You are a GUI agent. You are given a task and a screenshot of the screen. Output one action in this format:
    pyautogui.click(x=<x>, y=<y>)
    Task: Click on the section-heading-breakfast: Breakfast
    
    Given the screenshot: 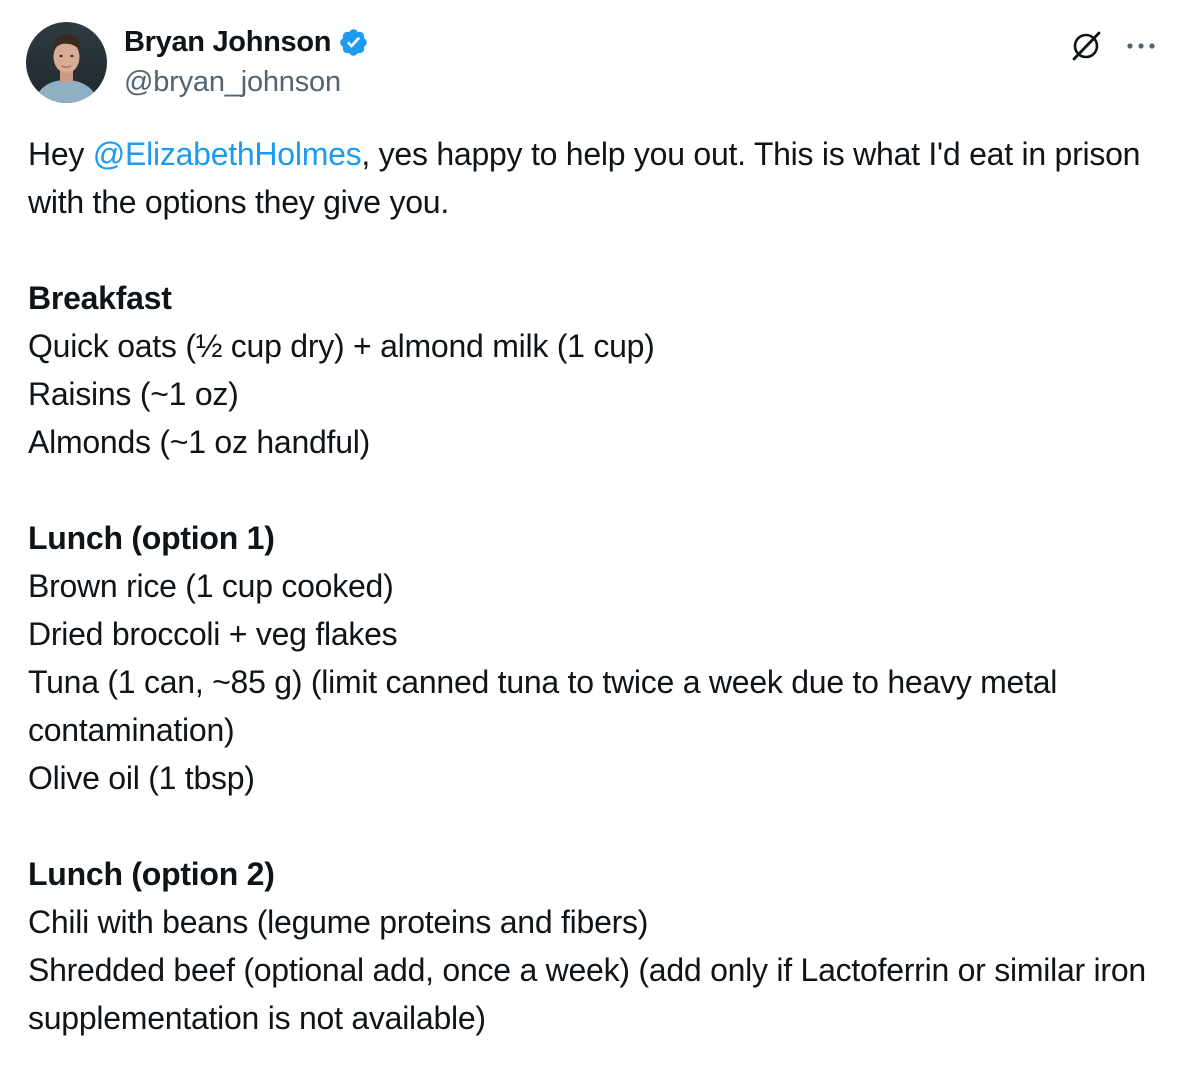 What is the action you would take?
    pyautogui.click(x=100, y=298)
    